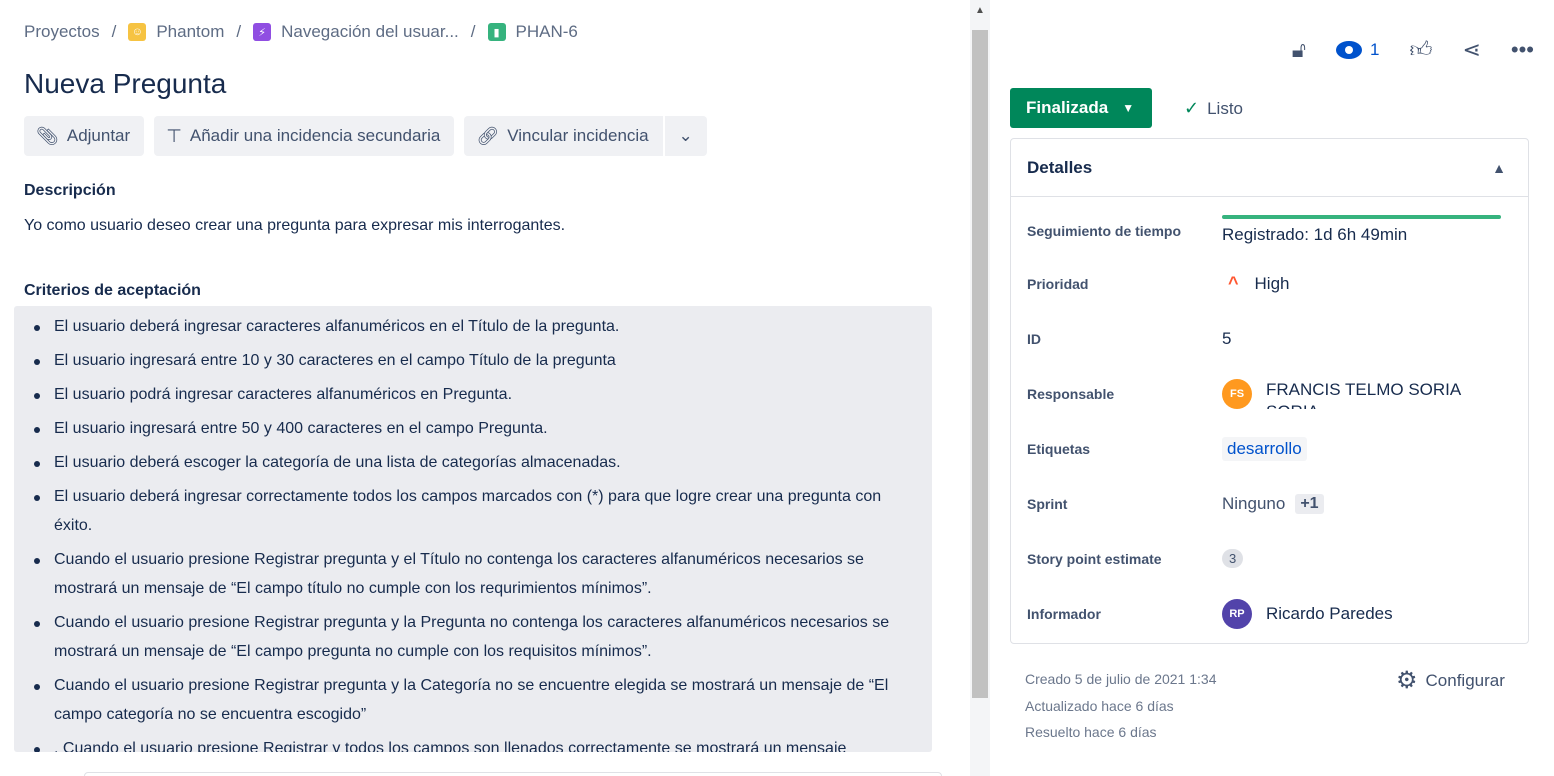 This screenshot has width=1554, height=776. What do you see at coordinates (1361, 217) in the screenshot?
I see `time-tracking-bar` at bounding box center [1361, 217].